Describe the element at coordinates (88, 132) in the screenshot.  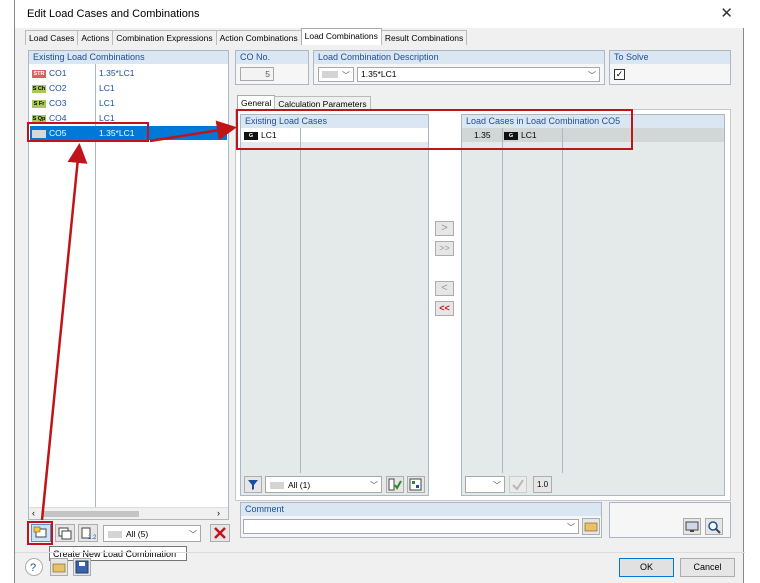
I see `selected-row-highlight` at that location.